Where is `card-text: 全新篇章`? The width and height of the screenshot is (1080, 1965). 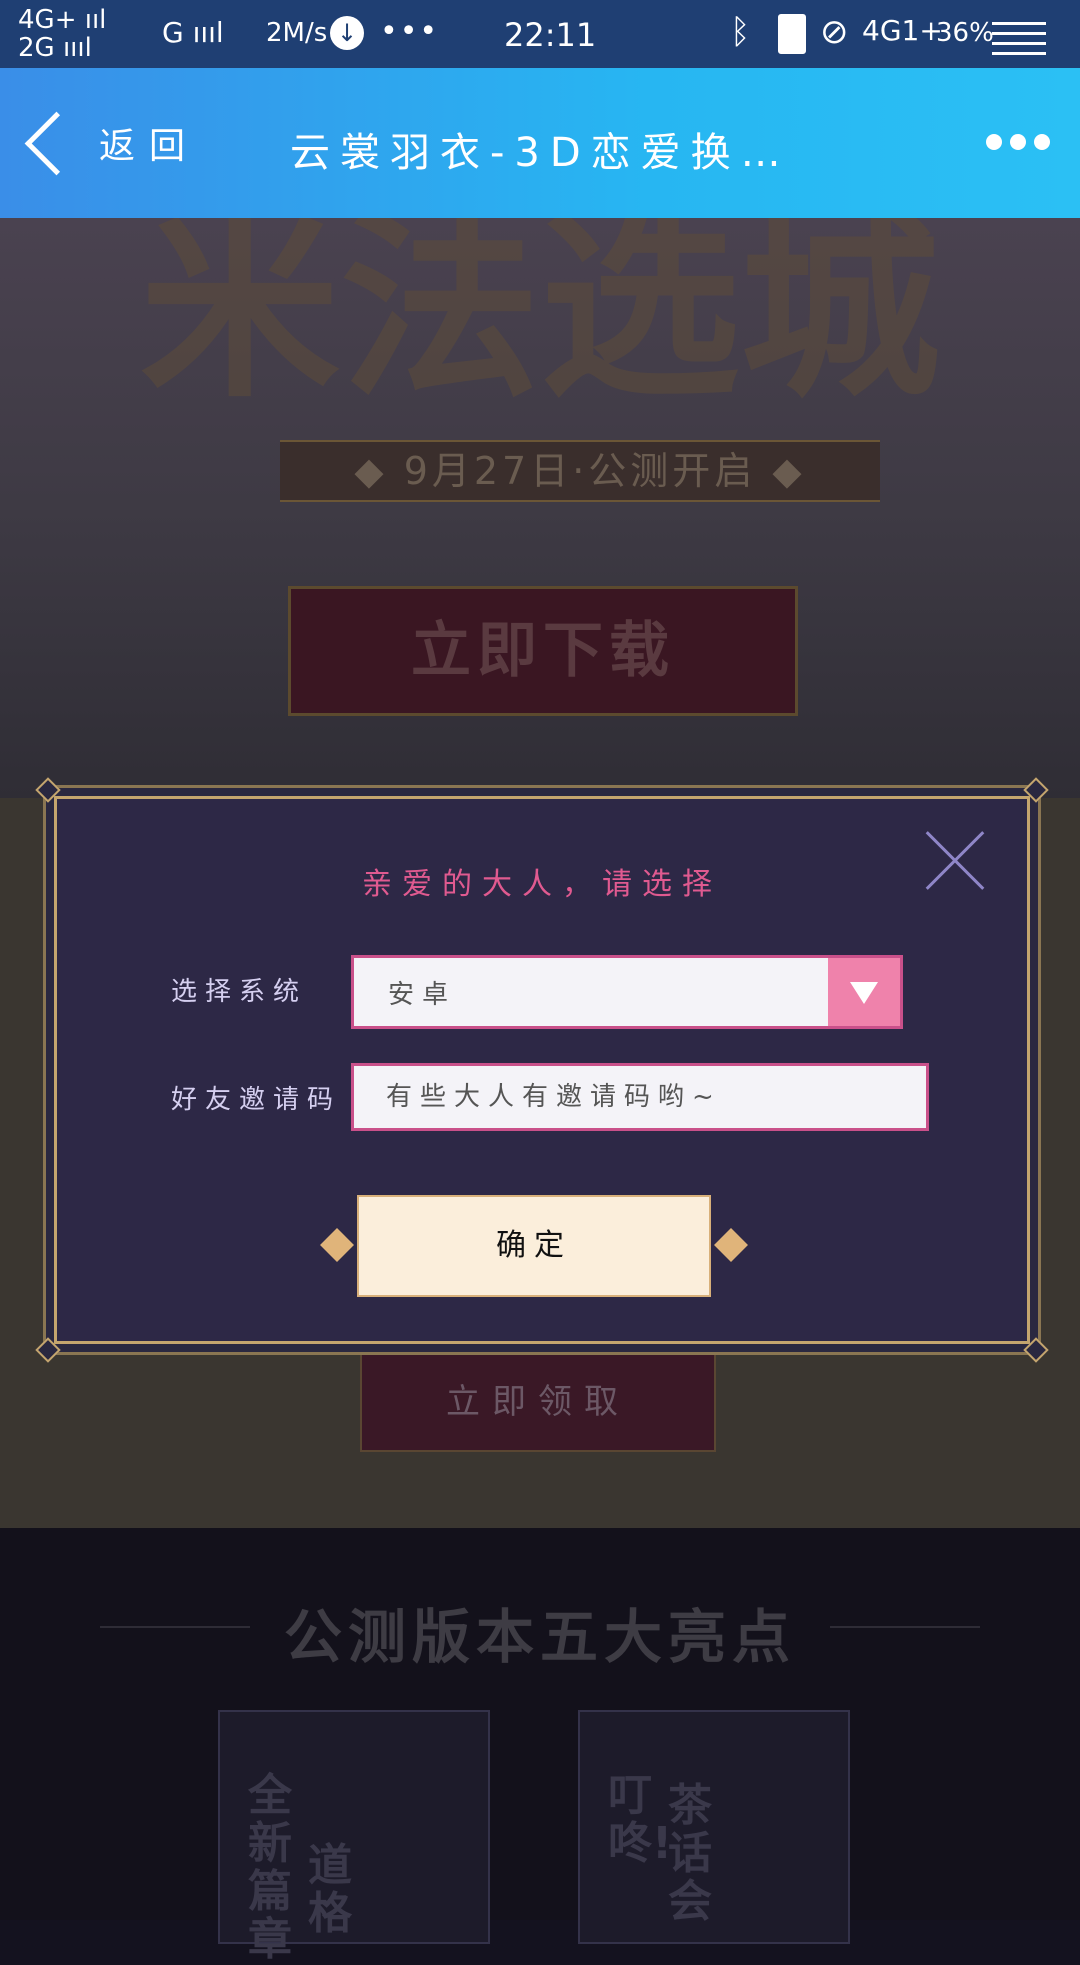
card-text: 全新篇章 is located at coordinates (270, 1867).